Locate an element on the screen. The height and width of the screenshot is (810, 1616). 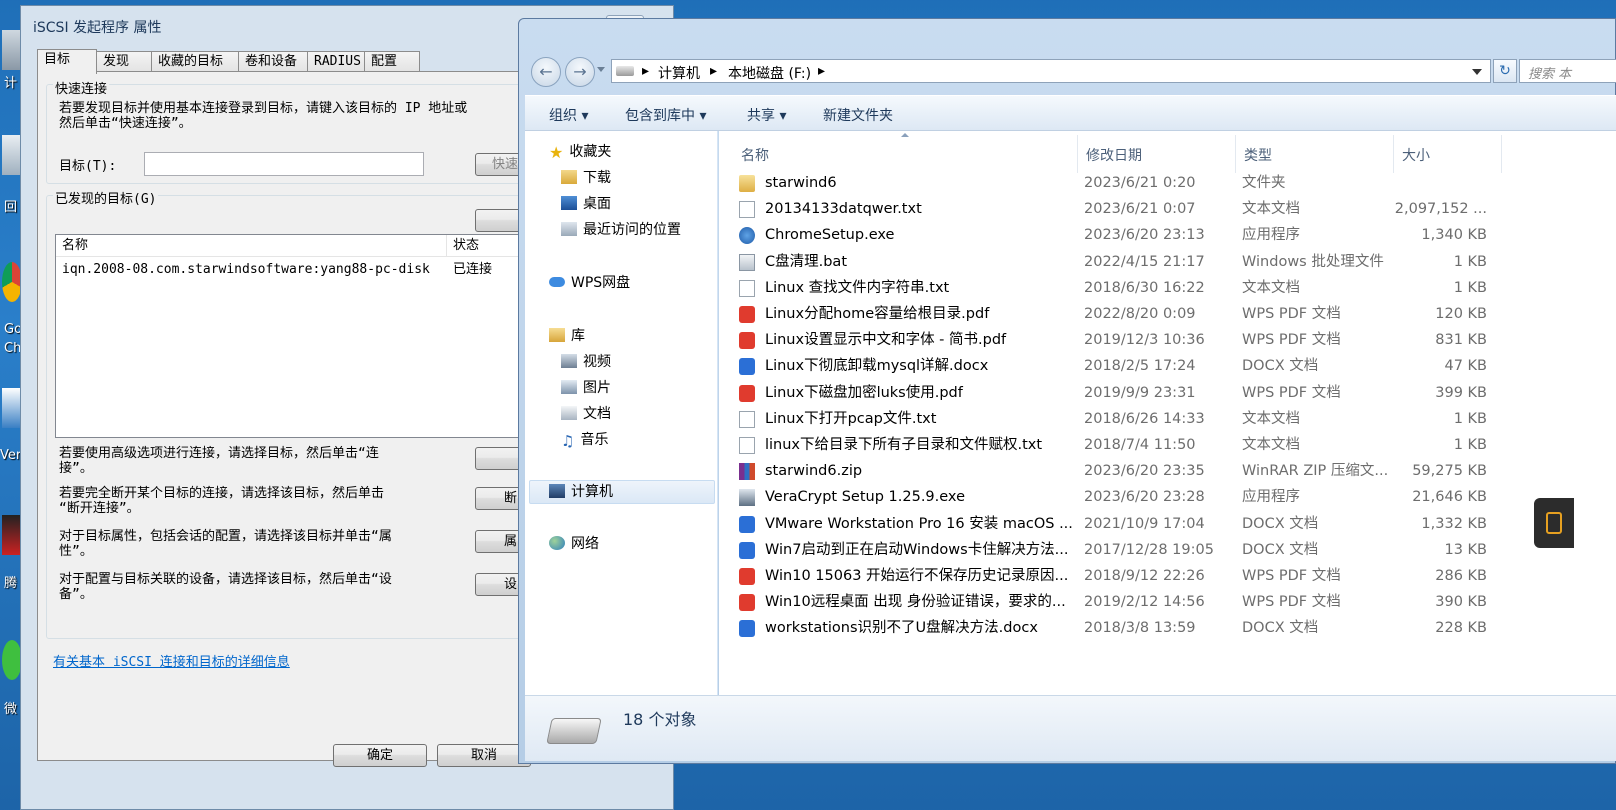
docx-file-icon is located at coordinates (747, 367).